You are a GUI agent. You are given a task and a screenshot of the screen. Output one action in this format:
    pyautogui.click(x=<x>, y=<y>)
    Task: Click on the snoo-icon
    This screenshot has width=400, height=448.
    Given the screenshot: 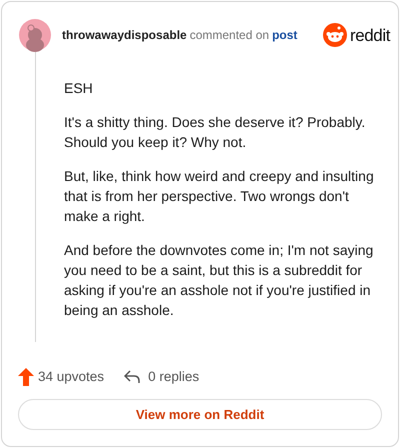 What is the action you would take?
    pyautogui.click(x=335, y=35)
    